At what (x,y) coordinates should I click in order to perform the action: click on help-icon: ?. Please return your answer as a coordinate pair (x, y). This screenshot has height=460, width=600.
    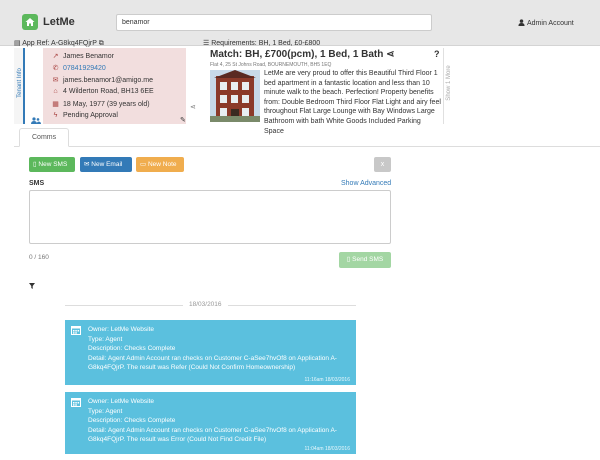
    Looking at the image, I should click on (437, 54).